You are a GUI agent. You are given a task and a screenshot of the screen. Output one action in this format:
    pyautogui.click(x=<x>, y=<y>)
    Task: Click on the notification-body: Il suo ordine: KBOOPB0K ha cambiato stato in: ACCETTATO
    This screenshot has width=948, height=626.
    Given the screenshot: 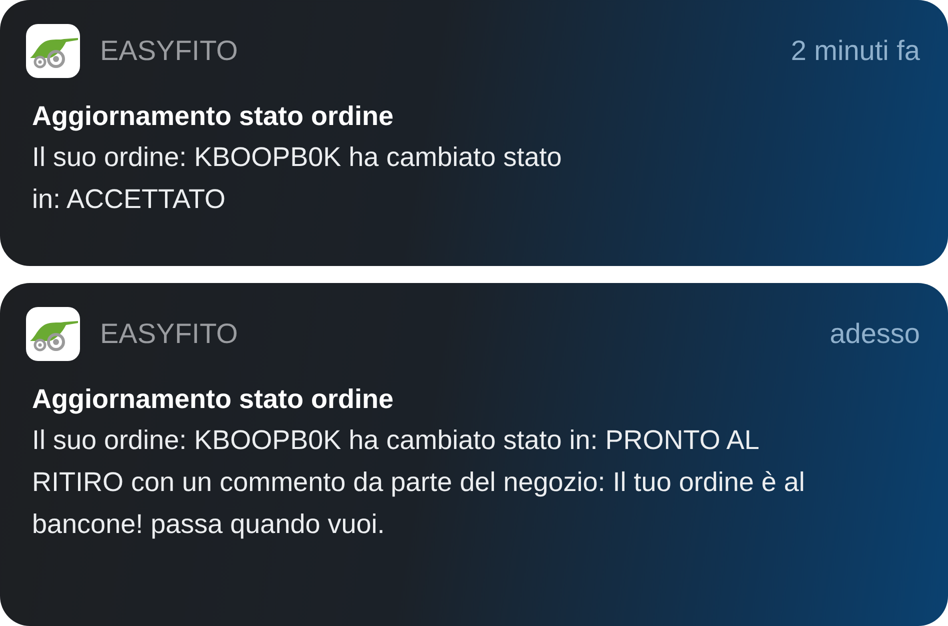 What is the action you would take?
    pyautogui.click(x=297, y=178)
    